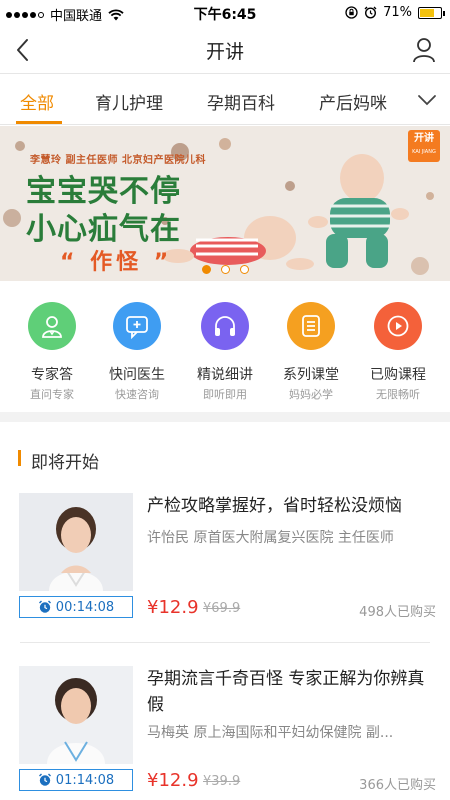  I want to click on timer-value: 01:14:08, so click(85, 780).